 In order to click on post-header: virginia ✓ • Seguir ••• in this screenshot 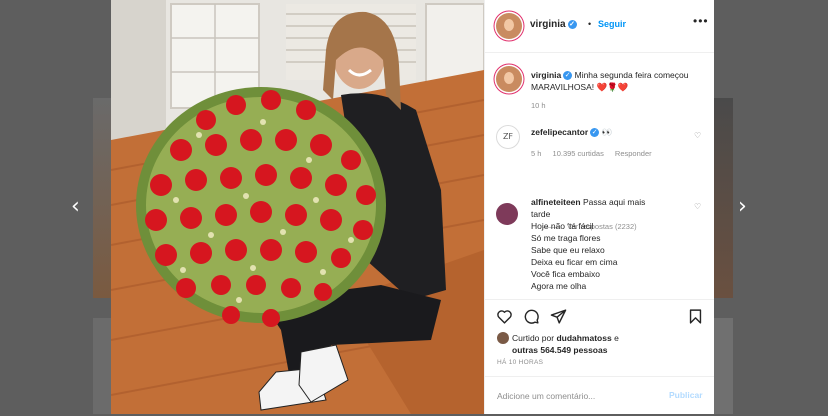, I will do `click(599, 26)`.